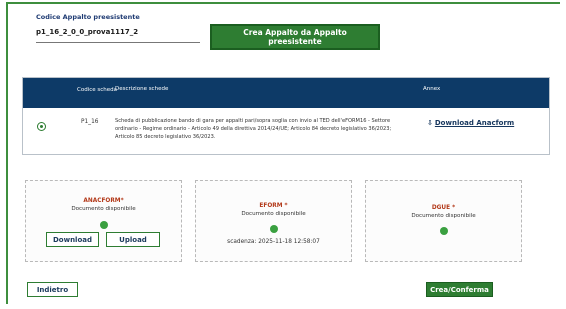 This screenshot has width=566, height=309. What do you see at coordinates (97, 90) in the screenshot?
I see `header-code: Codice scheda` at bounding box center [97, 90].